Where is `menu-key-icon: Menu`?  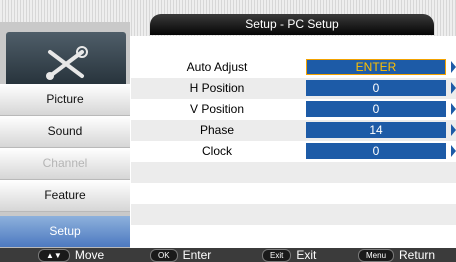 menu-key-icon: Menu is located at coordinates (376, 255).